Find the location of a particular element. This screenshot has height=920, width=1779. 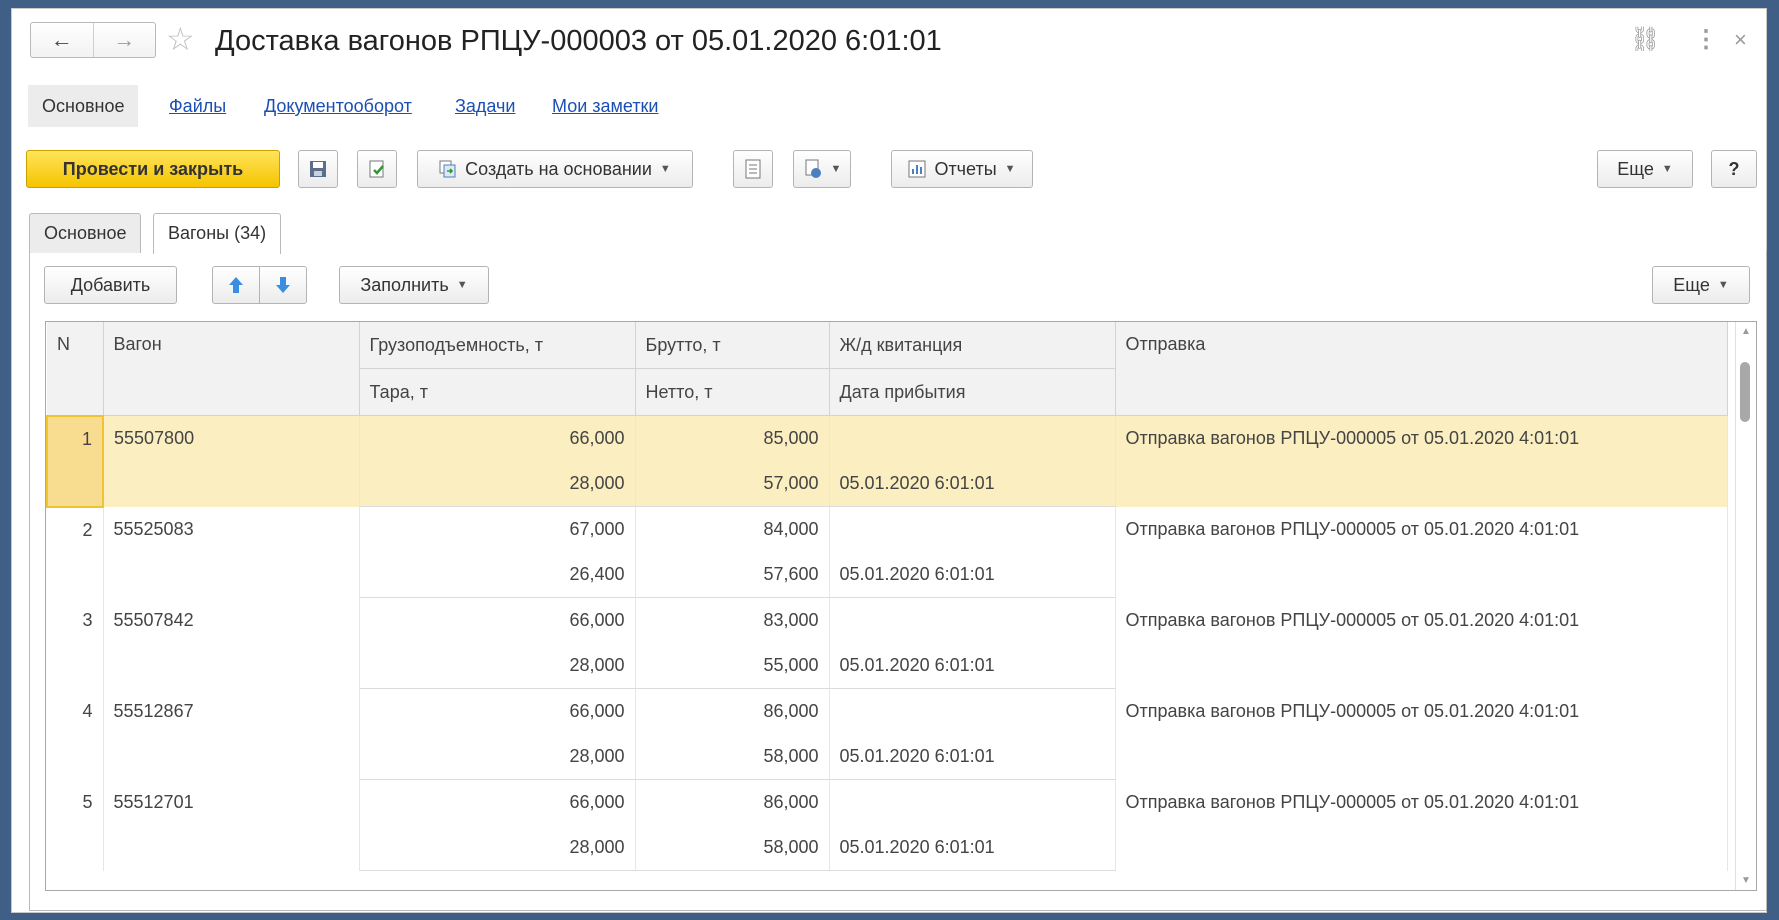

col-wagon: Вагон is located at coordinates (231, 369).